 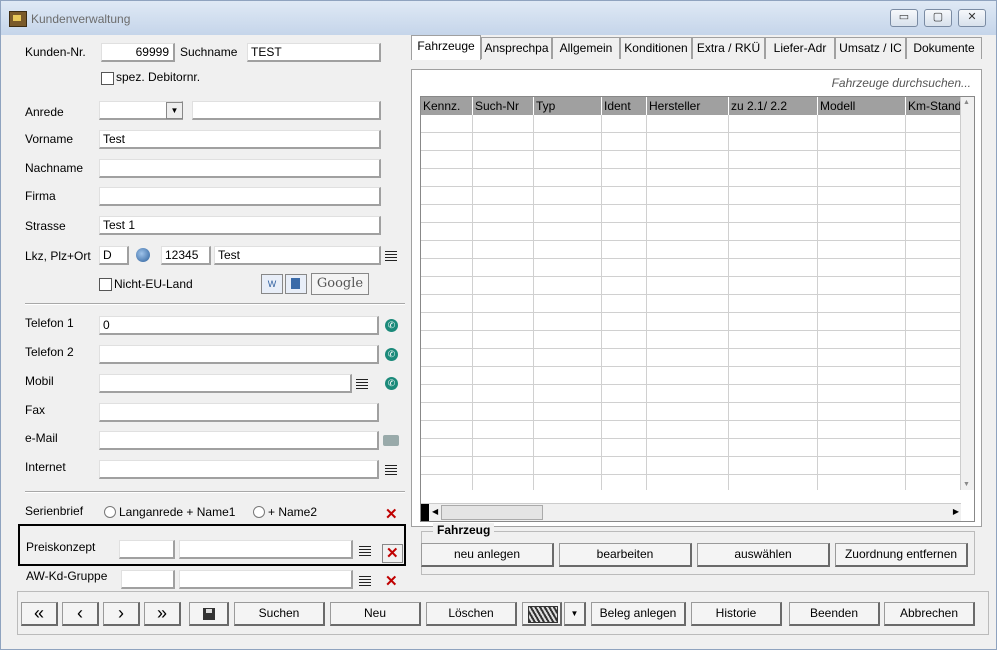 What do you see at coordinates (239, 469) in the screenshot?
I see `internet-field` at bounding box center [239, 469].